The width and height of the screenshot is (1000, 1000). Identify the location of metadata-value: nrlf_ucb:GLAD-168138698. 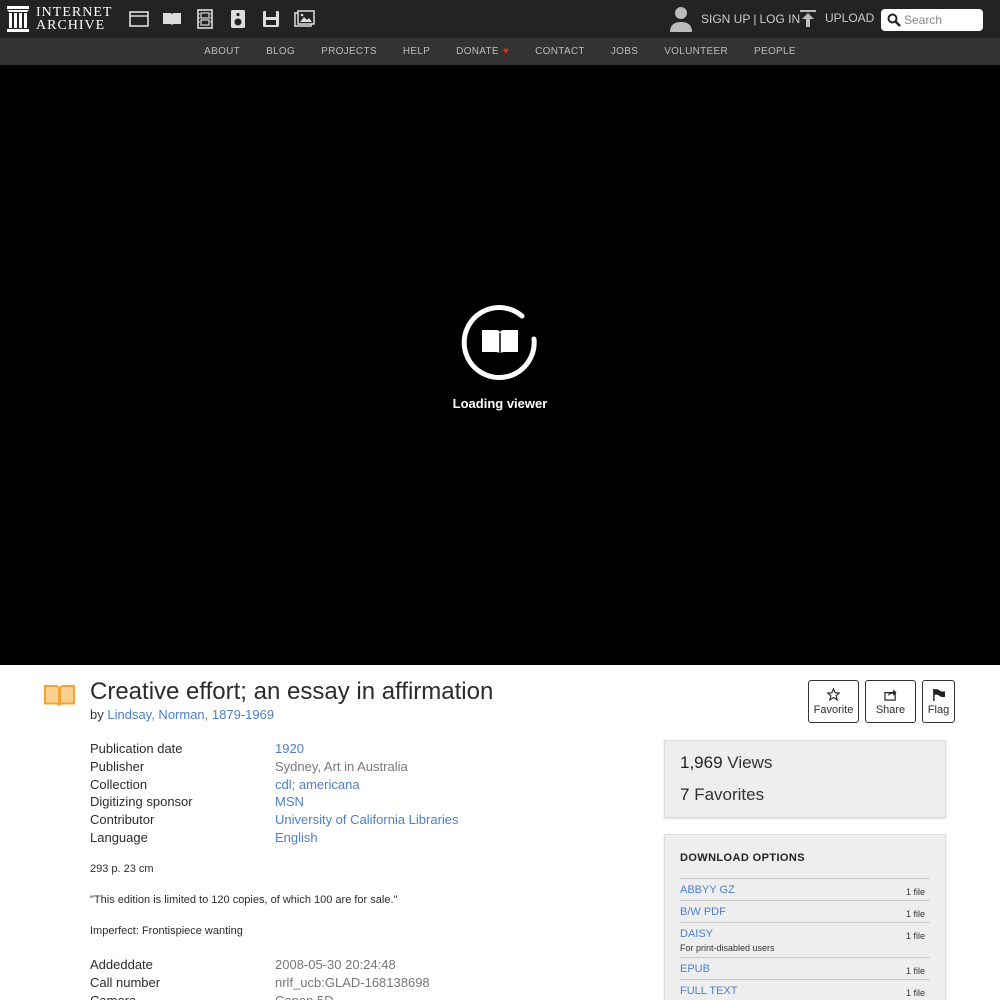
(352, 982).